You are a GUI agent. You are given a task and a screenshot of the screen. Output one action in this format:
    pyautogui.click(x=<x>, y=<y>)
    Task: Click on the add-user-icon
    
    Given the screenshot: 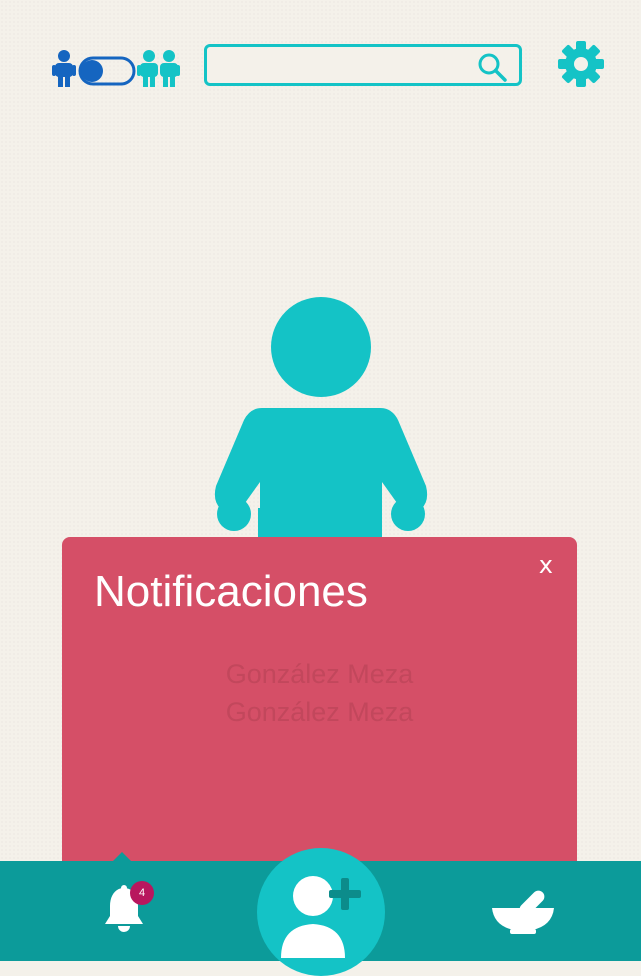 What is the action you would take?
    pyautogui.click(x=321, y=917)
    